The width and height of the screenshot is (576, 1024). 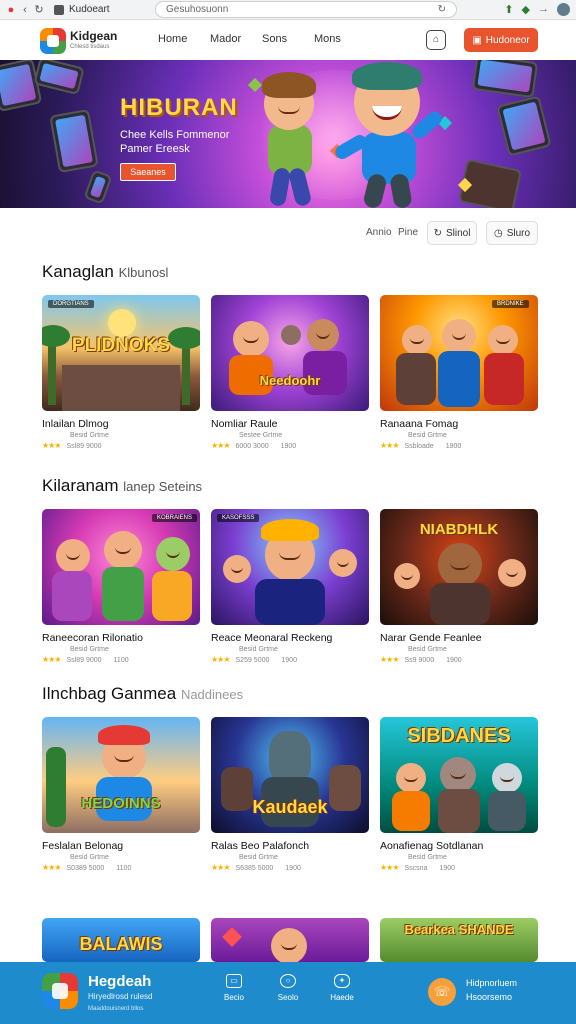 I want to click on game-title: Nomliar Raule, so click(x=290, y=424).